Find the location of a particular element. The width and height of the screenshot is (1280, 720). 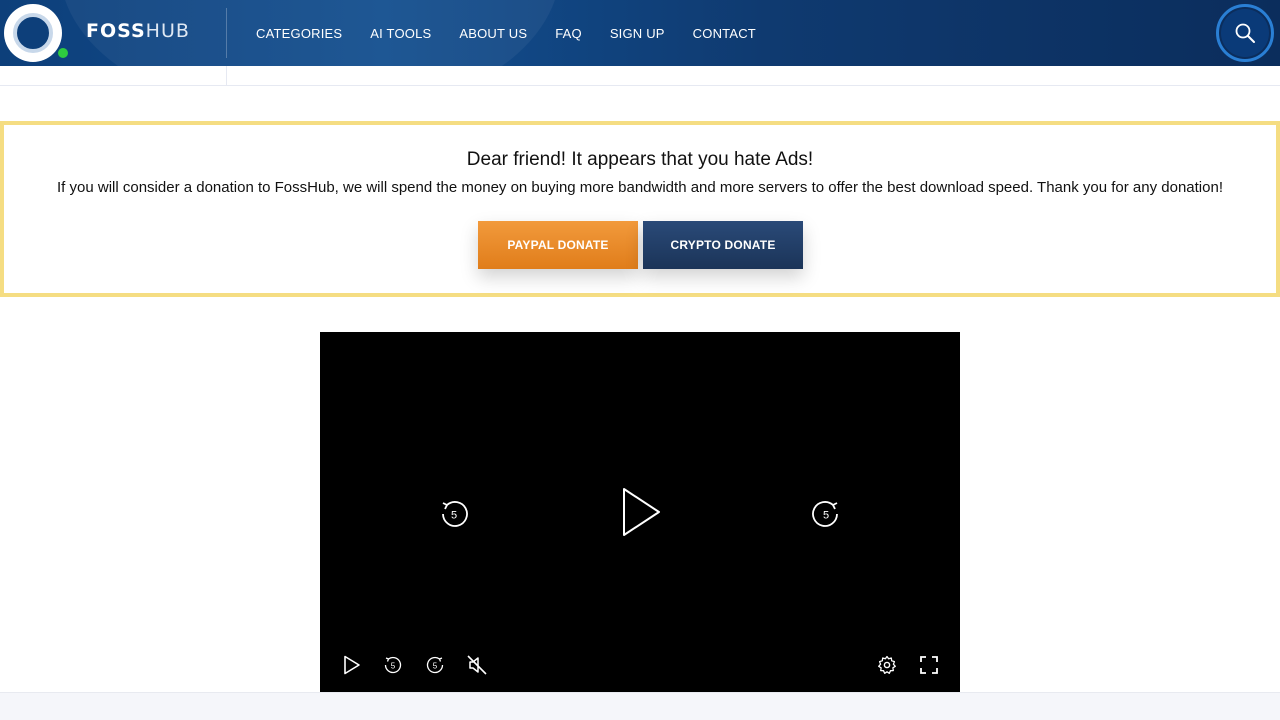

forward-5-small-button: 5 is located at coordinates (435, 665).